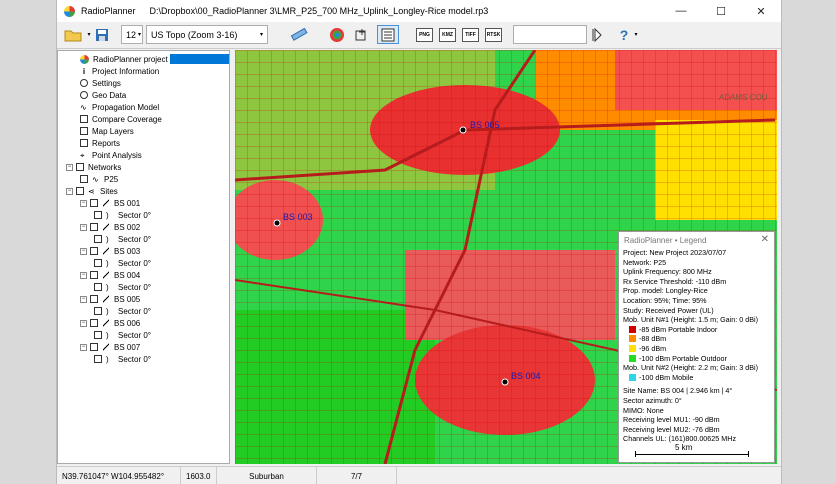 This screenshot has height=484, width=836. I want to click on help-dropdown-icon: ▾, so click(636, 34).